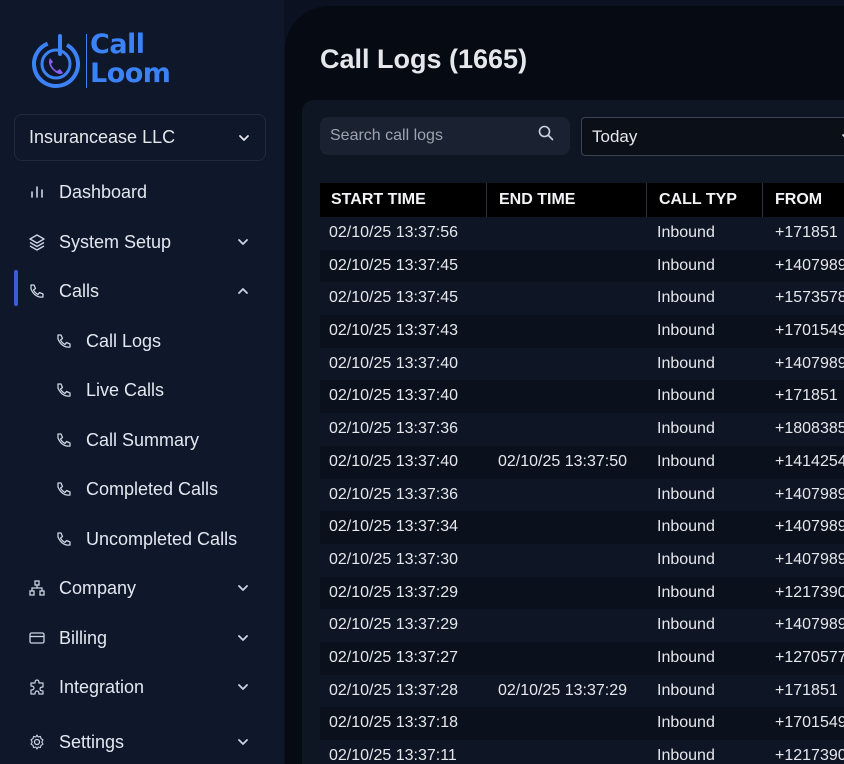  Describe the element at coordinates (394, 331) in the screenshot. I see `cell-start-time: 02/10/25 13:37:43` at that location.